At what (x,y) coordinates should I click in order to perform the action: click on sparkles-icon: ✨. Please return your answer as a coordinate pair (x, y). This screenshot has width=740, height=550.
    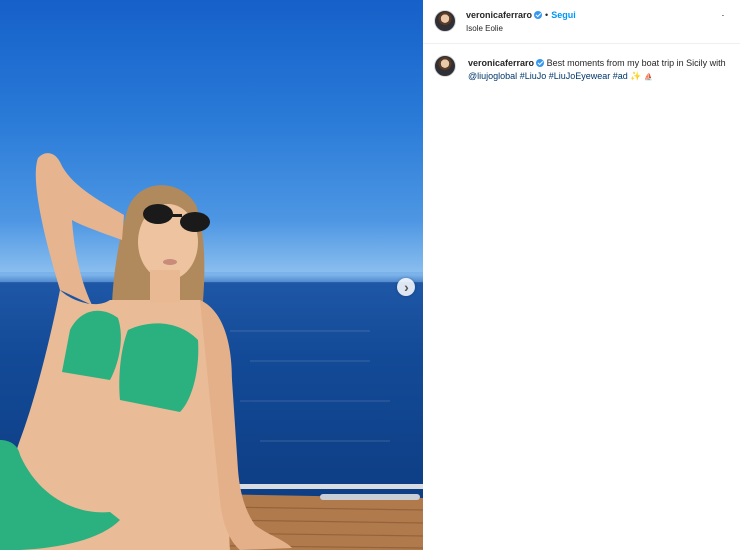
    Looking at the image, I should click on (636, 76).